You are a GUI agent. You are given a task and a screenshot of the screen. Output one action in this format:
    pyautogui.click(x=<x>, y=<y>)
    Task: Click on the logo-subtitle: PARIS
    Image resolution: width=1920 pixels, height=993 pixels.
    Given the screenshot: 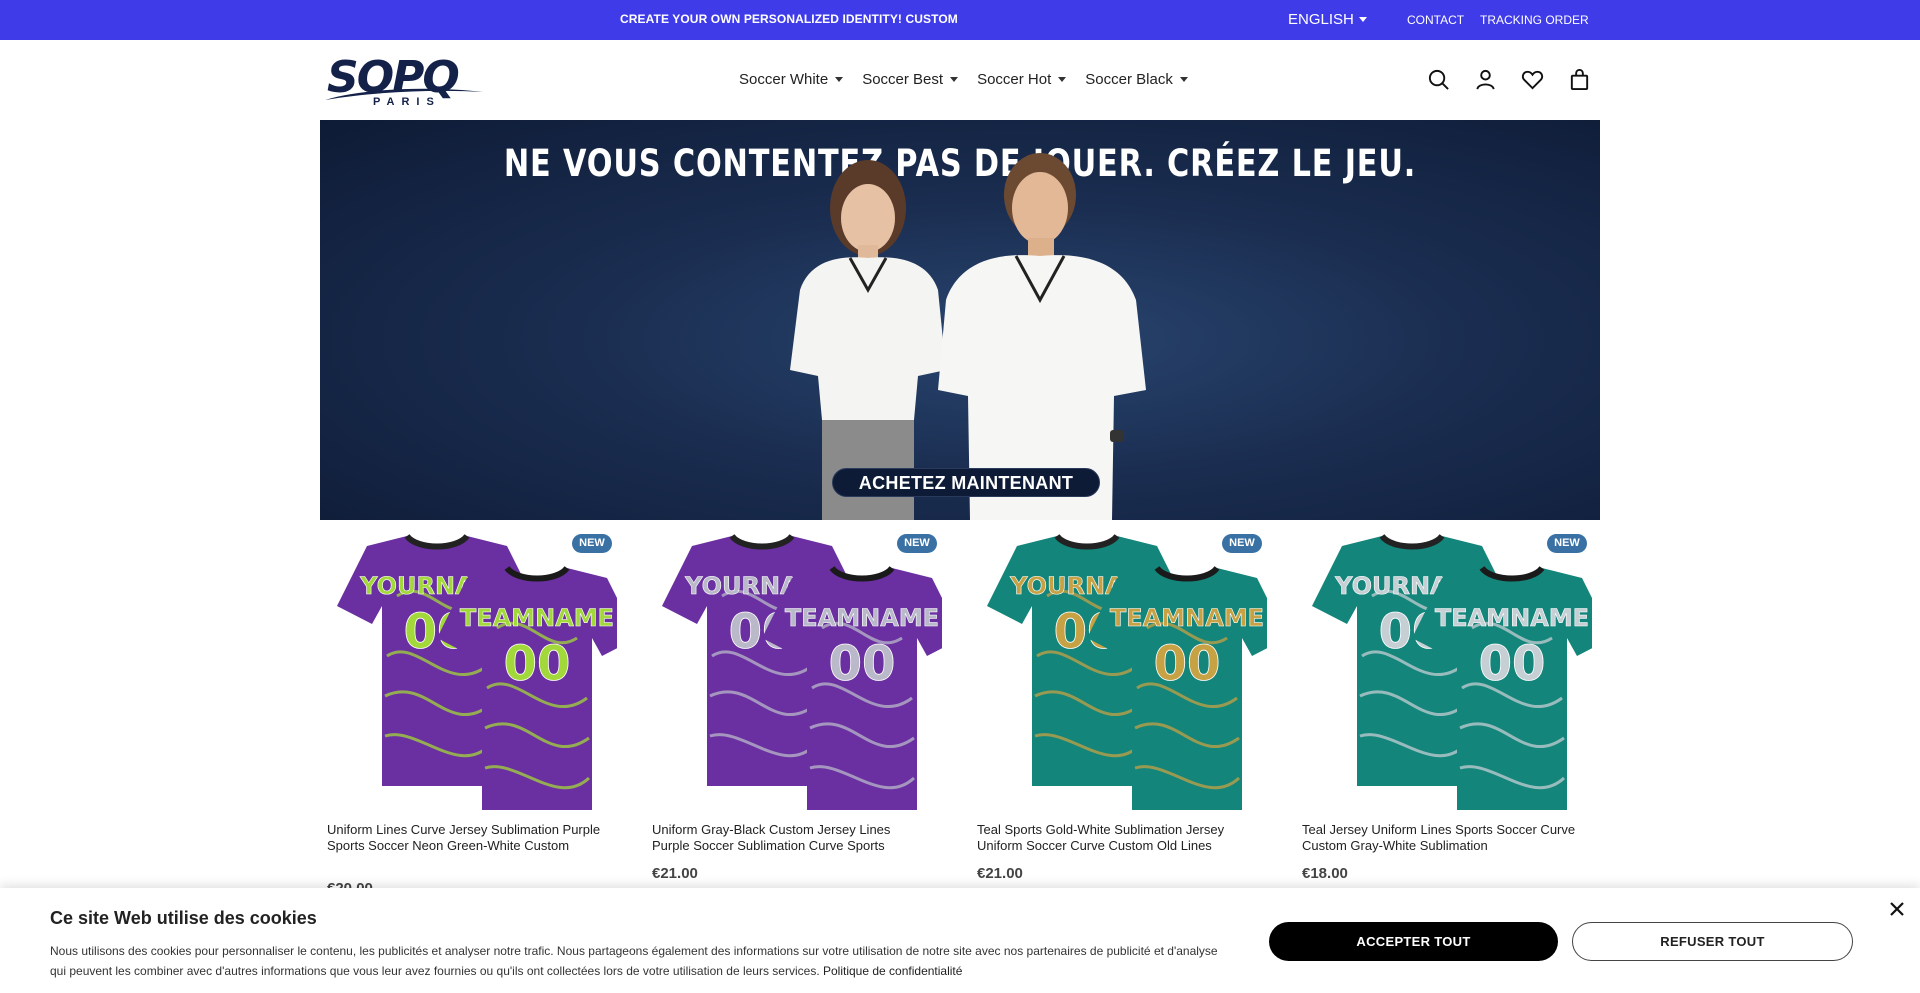 What is the action you would take?
    pyautogui.click(x=407, y=102)
    